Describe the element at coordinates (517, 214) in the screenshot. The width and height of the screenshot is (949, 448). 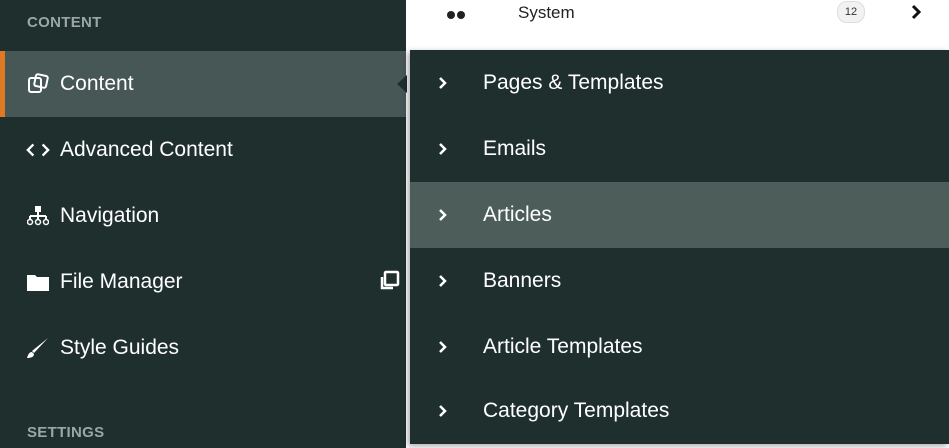
I see `flyout-item-label: Articles` at that location.